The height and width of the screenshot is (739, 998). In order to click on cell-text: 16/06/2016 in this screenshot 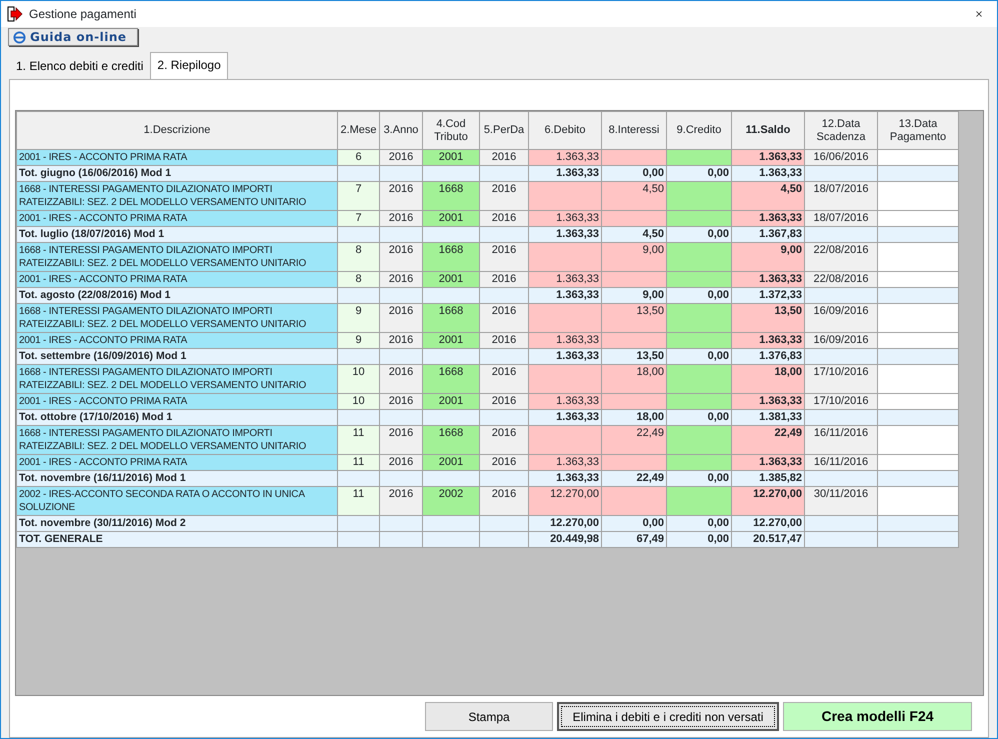, I will do `click(841, 157)`.